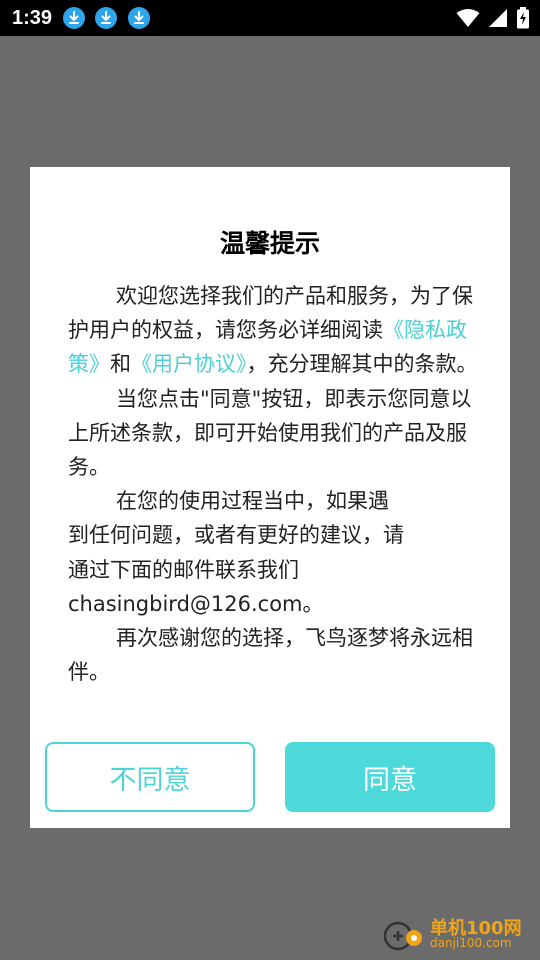  I want to click on signal-icon, so click(498, 18).